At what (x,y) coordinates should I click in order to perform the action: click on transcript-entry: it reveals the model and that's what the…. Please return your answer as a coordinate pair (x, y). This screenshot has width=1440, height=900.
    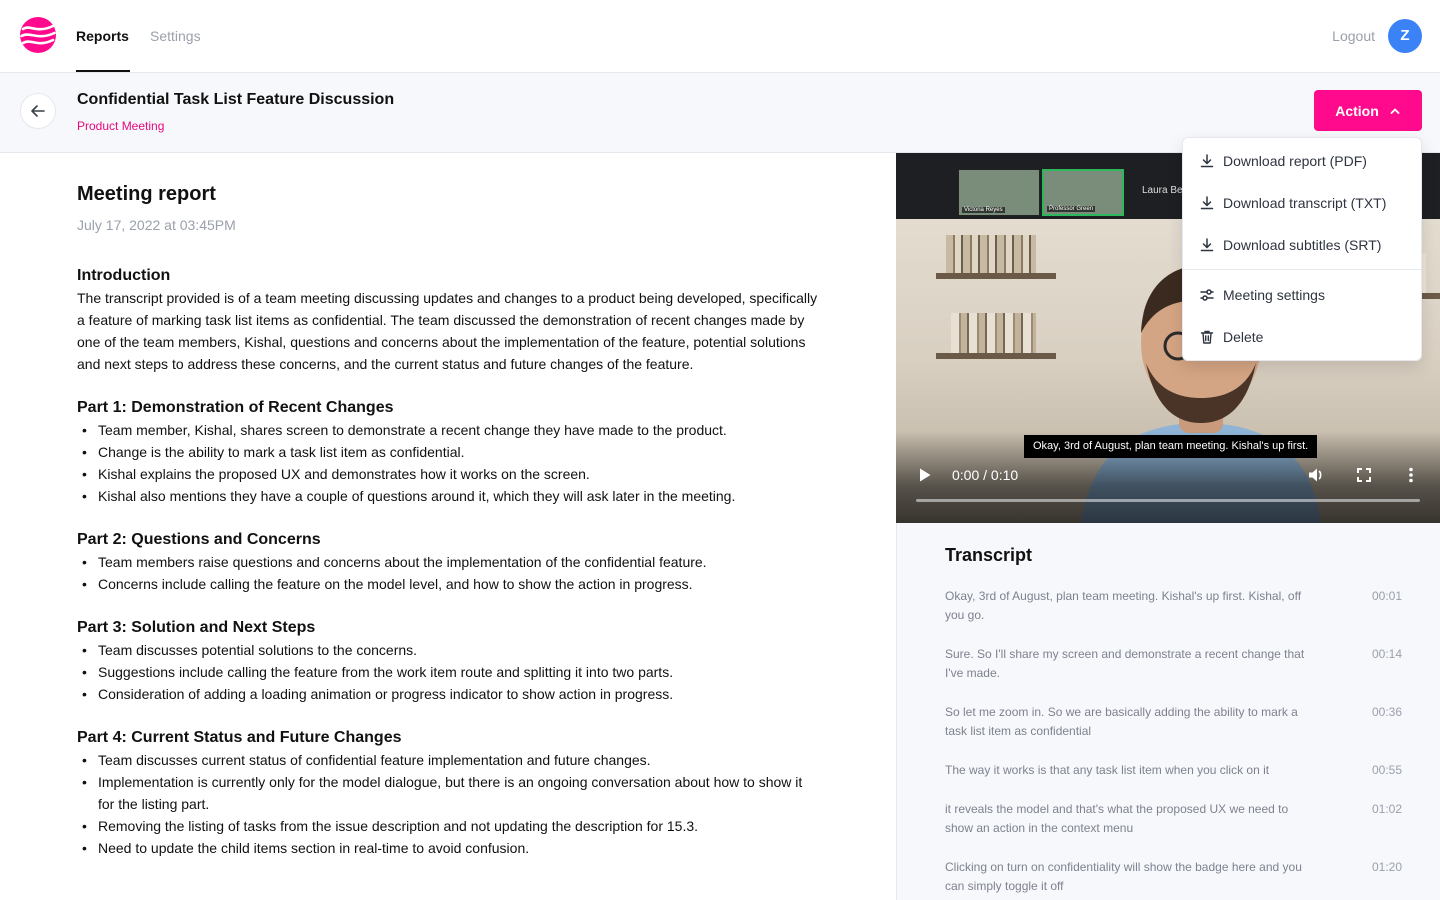
    Looking at the image, I should click on (1173, 819).